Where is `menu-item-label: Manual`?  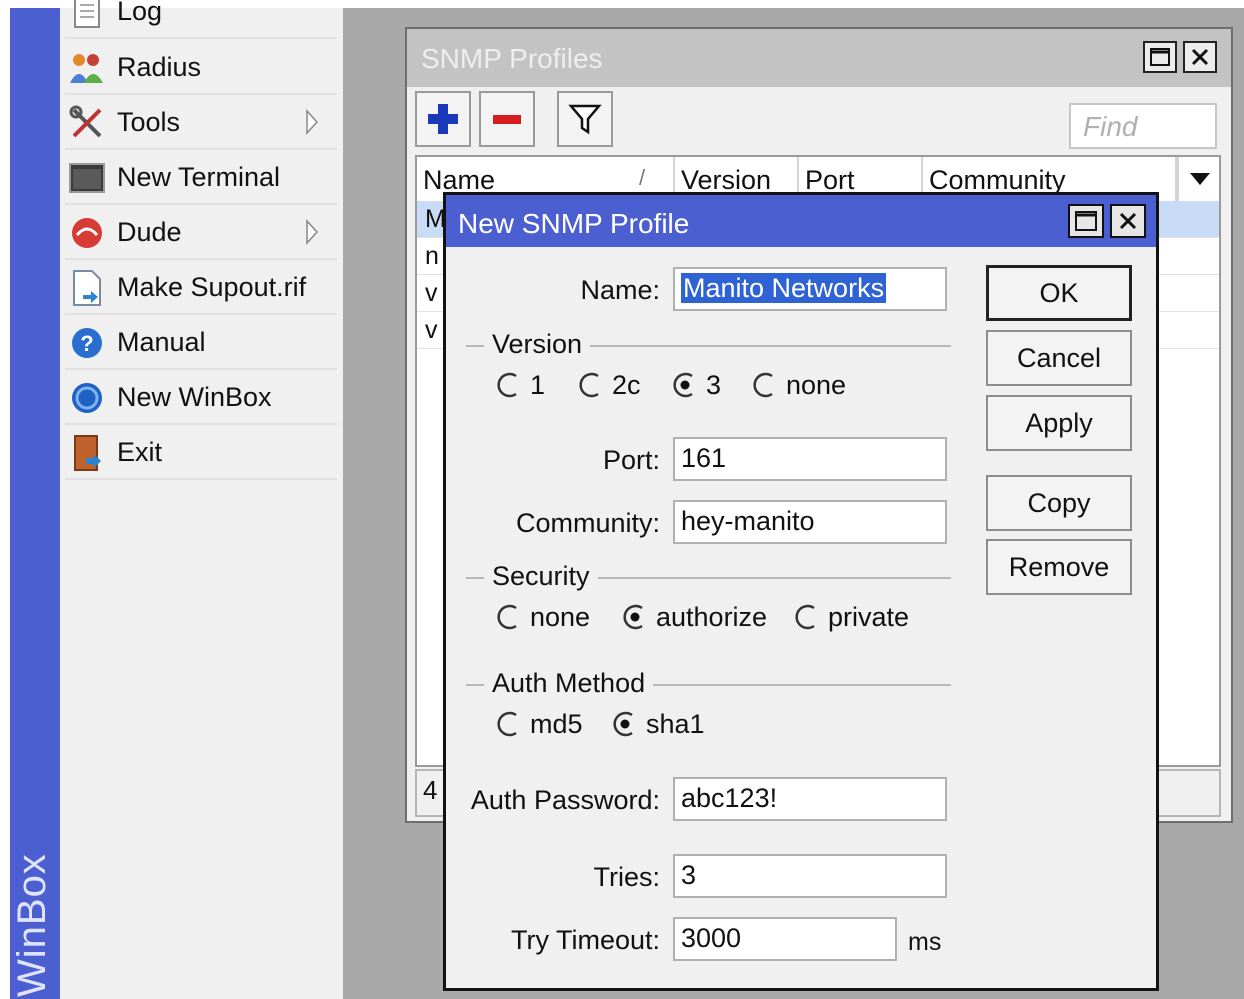
menu-item-label: Manual is located at coordinates (161, 342).